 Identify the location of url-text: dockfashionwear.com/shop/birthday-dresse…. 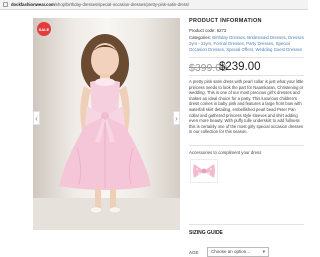
(100, 5).